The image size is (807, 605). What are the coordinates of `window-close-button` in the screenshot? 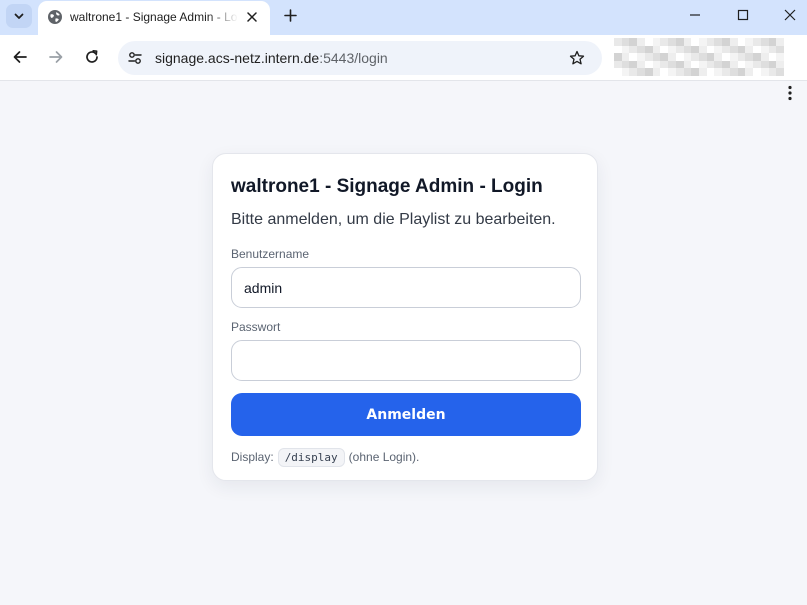 It's located at (790, 15).